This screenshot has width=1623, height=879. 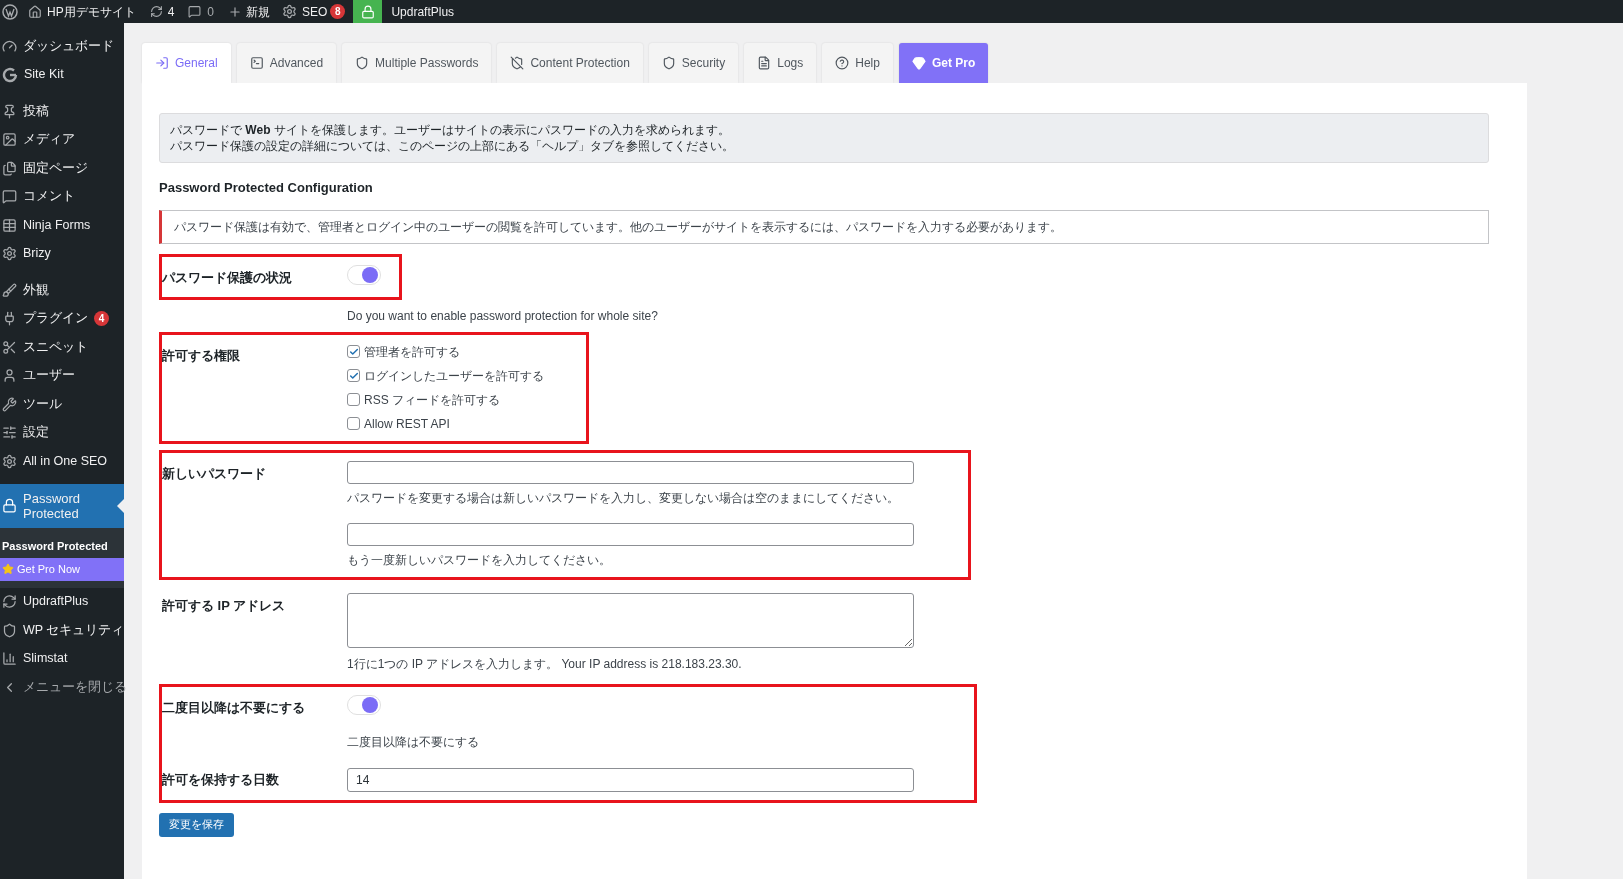 I want to click on tab: Logs, so click(x=780, y=63).